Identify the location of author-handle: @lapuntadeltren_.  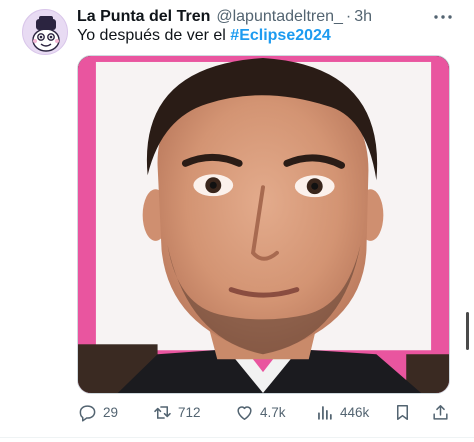
(279, 17).